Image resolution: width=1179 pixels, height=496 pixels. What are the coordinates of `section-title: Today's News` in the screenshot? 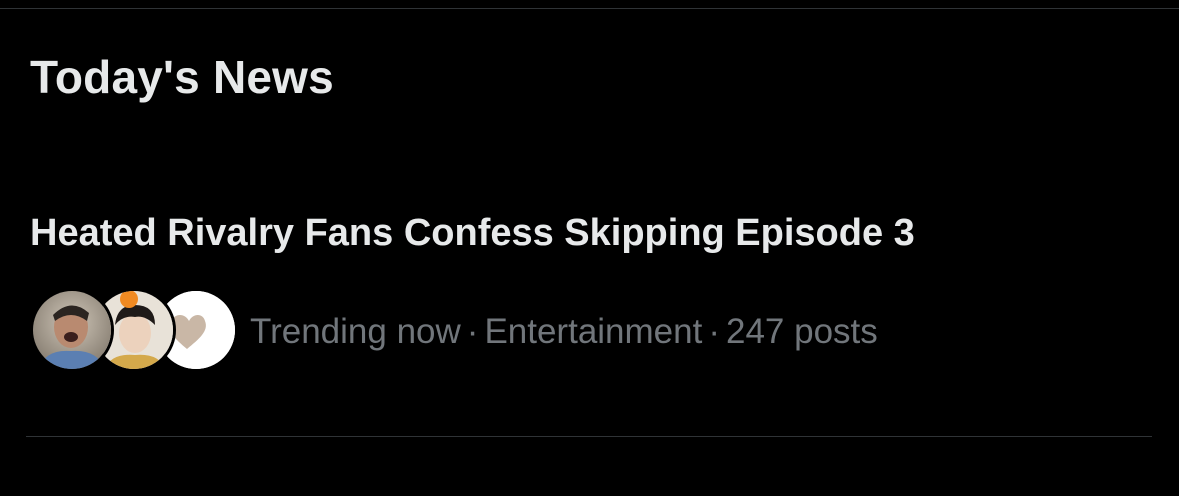 It's located at (182, 77).